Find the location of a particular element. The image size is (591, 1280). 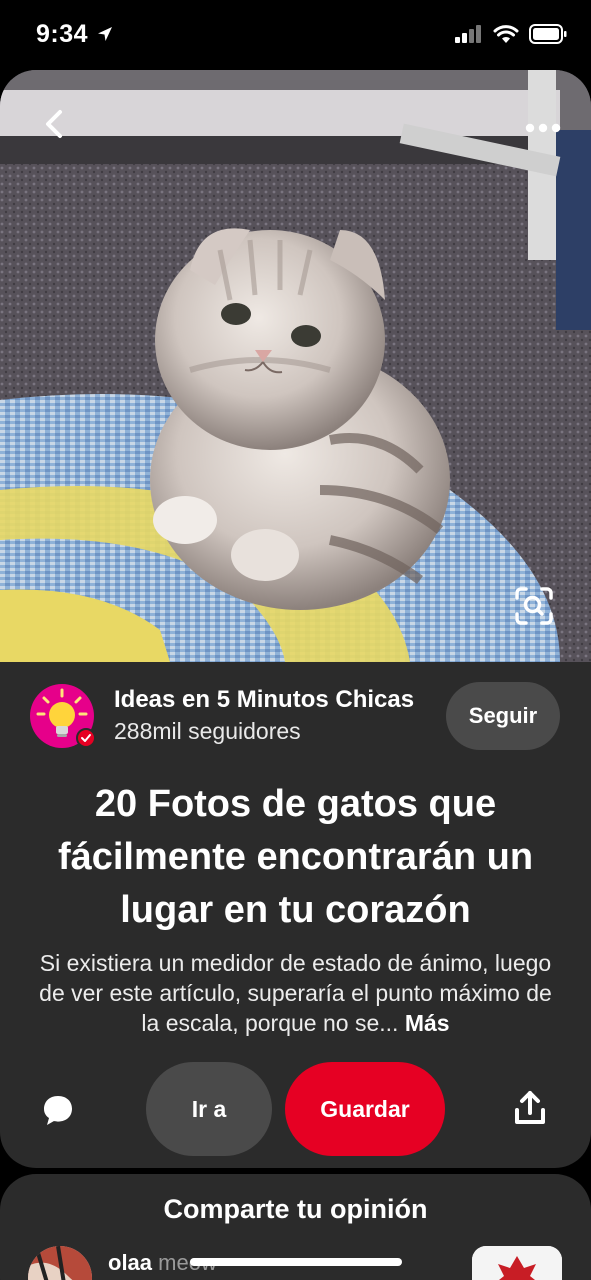

status-time: 9:34 is located at coordinates (75, 34).